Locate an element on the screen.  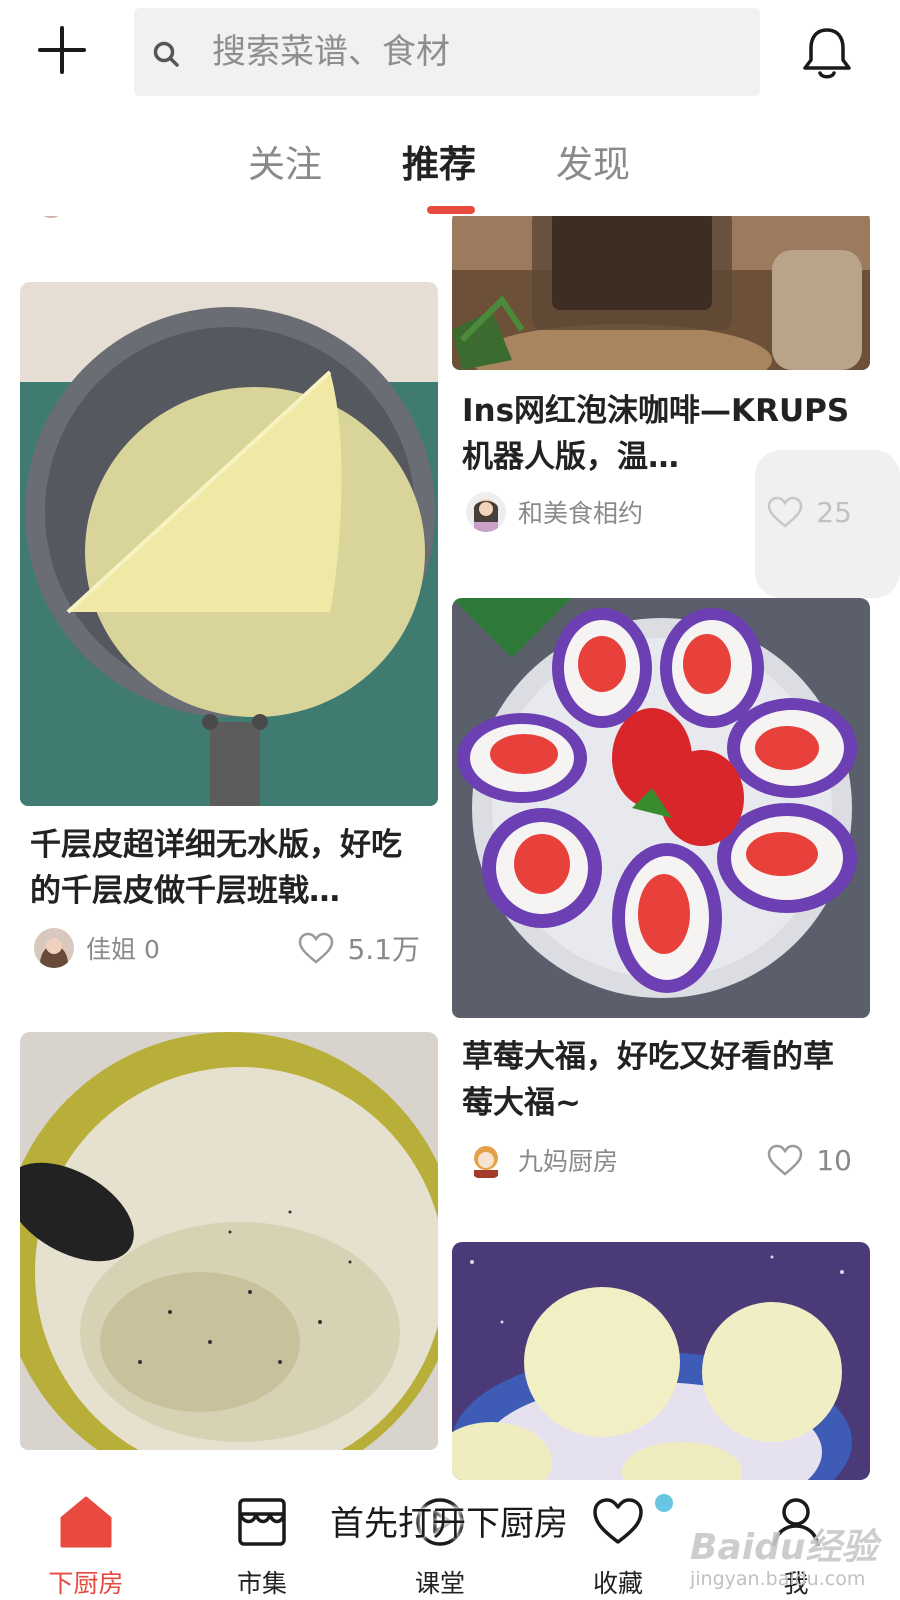
like-button: 5.1万 is located at coordinates (358, 948).